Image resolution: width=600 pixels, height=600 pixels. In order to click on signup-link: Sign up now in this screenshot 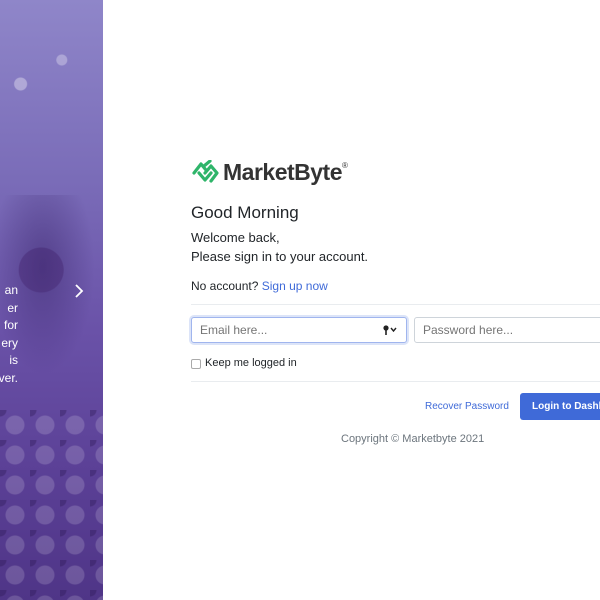, I will do `click(295, 286)`.